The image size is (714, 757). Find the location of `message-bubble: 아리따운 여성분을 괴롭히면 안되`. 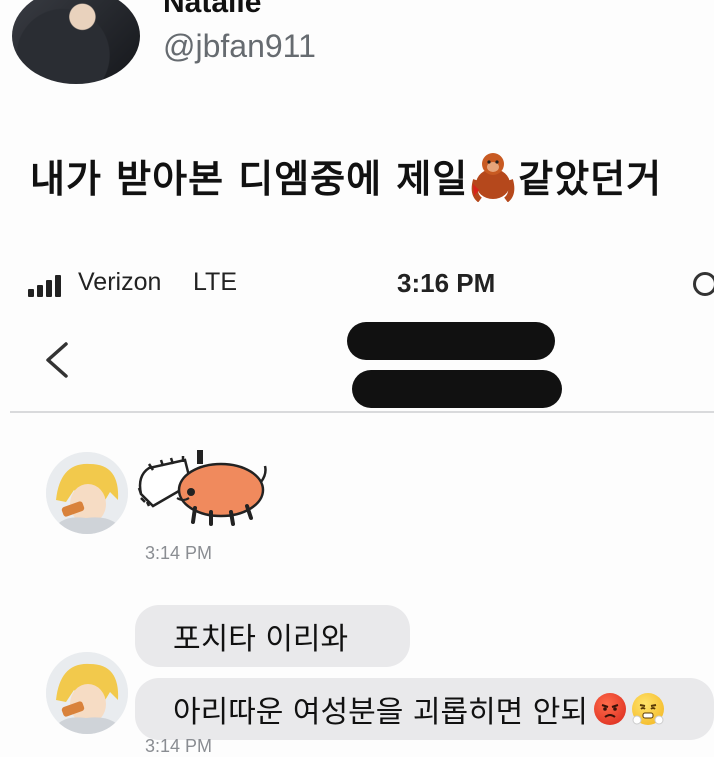

message-bubble: 아리따운 여성분을 괴롭히면 안되 is located at coordinates (424, 709).